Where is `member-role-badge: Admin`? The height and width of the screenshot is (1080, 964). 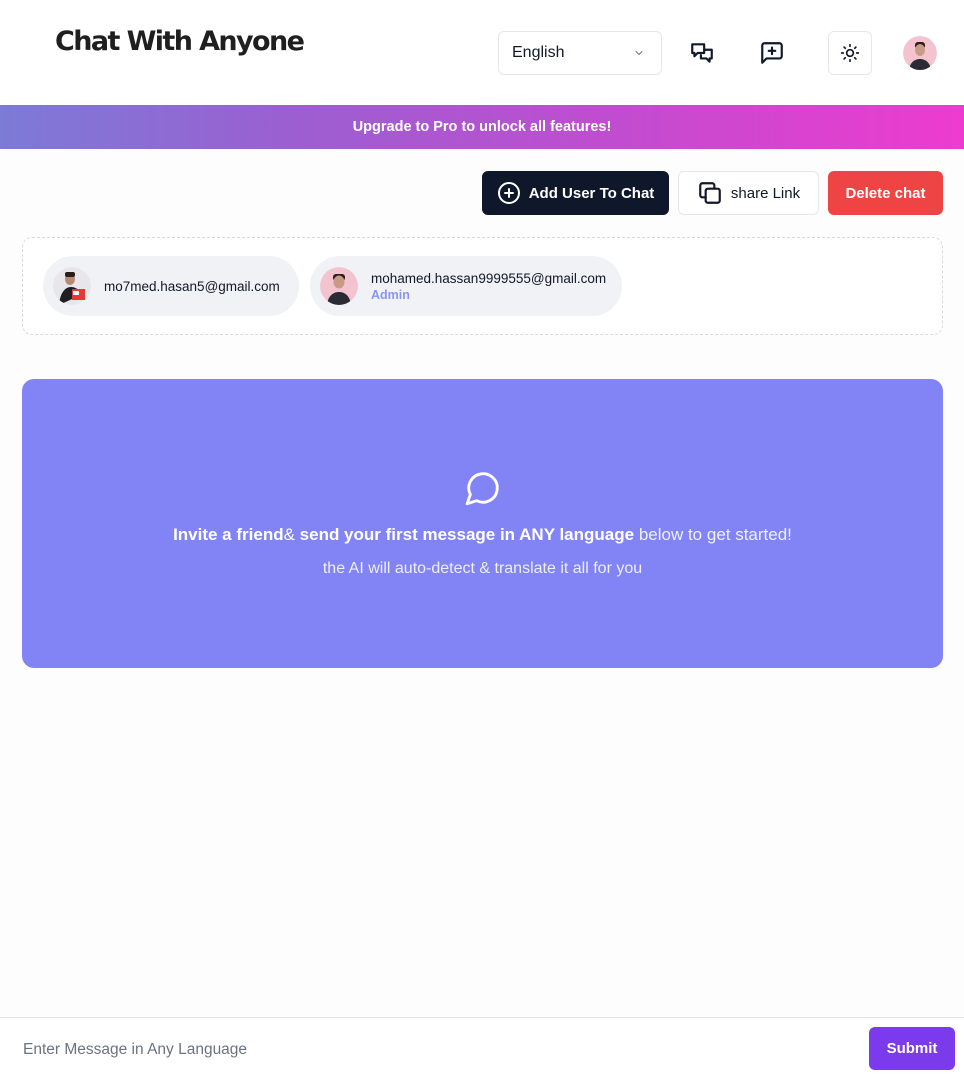 member-role-badge: Admin is located at coordinates (390, 294).